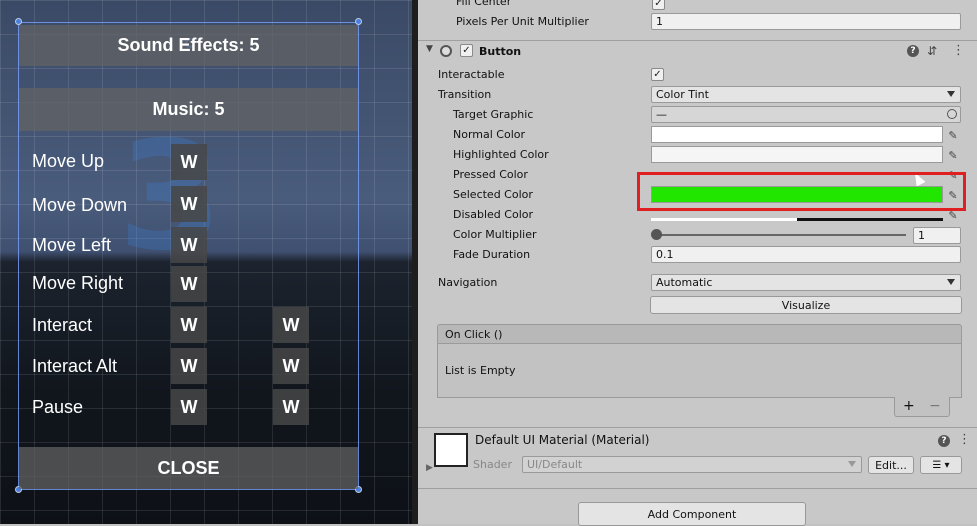 Image resolution: width=977 pixels, height=526 pixels. What do you see at coordinates (189, 366) in the screenshot?
I see `binding-interact-alt-button: W` at bounding box center [189, 366].